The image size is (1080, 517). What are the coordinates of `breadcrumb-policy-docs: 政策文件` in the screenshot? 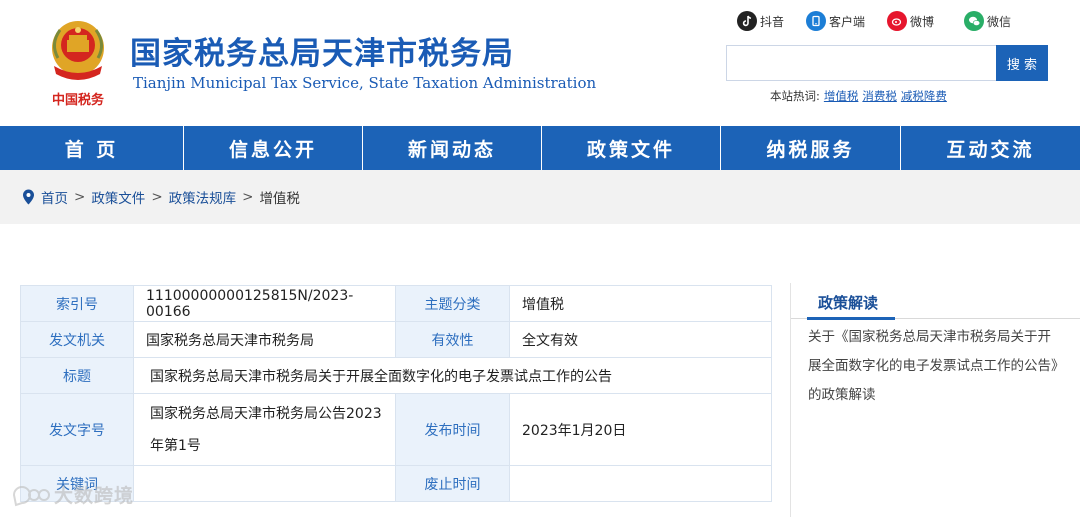 It's located at (118, 197).